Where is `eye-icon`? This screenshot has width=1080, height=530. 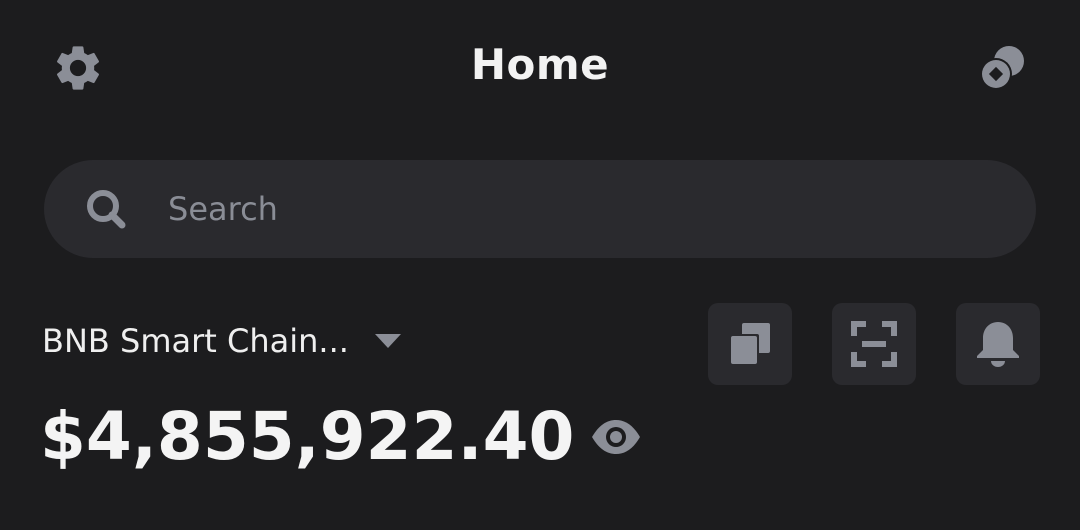
eye-icon is located at coordinates (616, 437).